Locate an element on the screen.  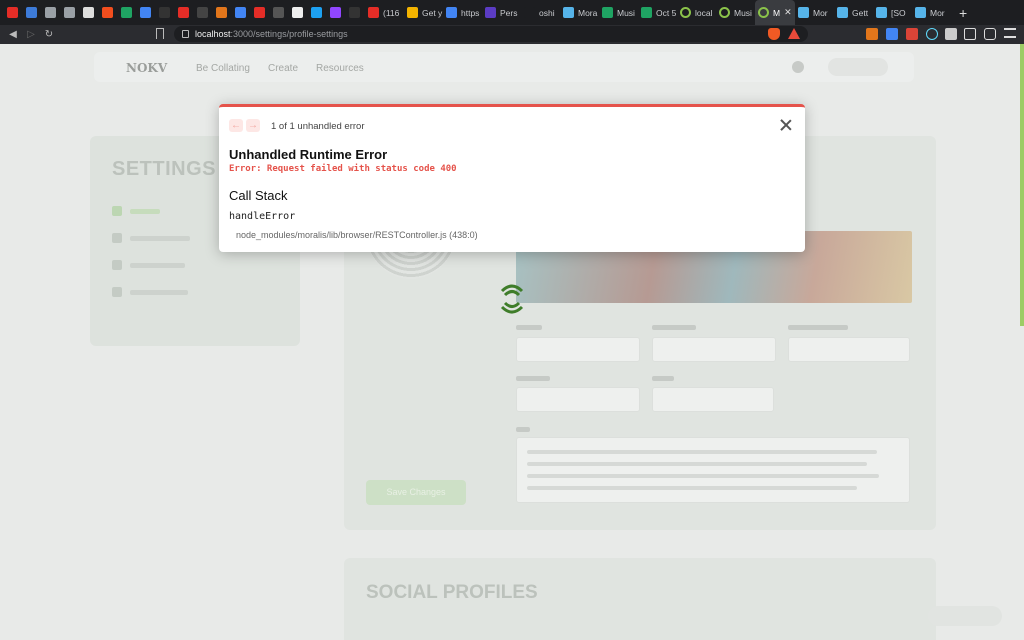
browser-tab: (116 is located at coordinates (384, 12).